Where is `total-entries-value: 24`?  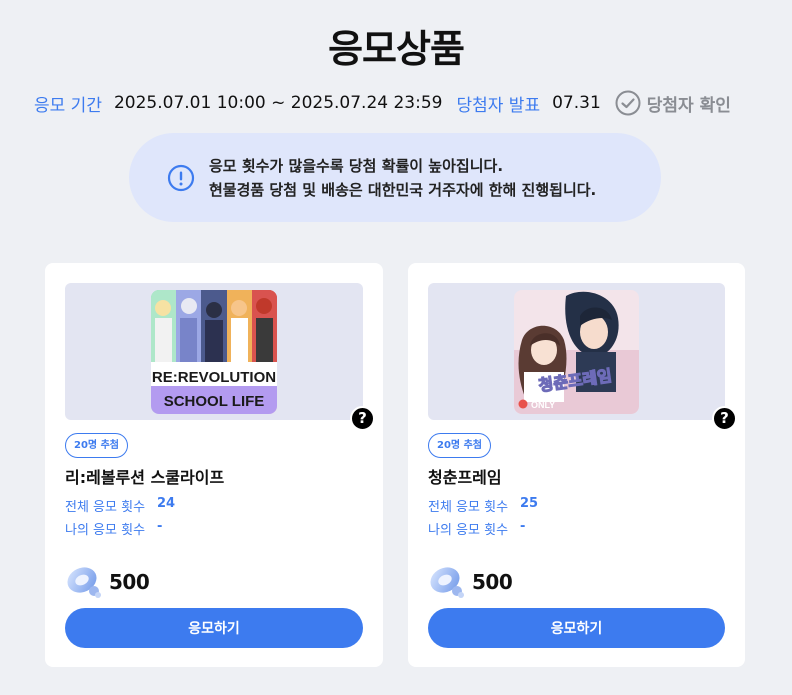 total-entries-value: 24 is located at coordinates (166, 503).